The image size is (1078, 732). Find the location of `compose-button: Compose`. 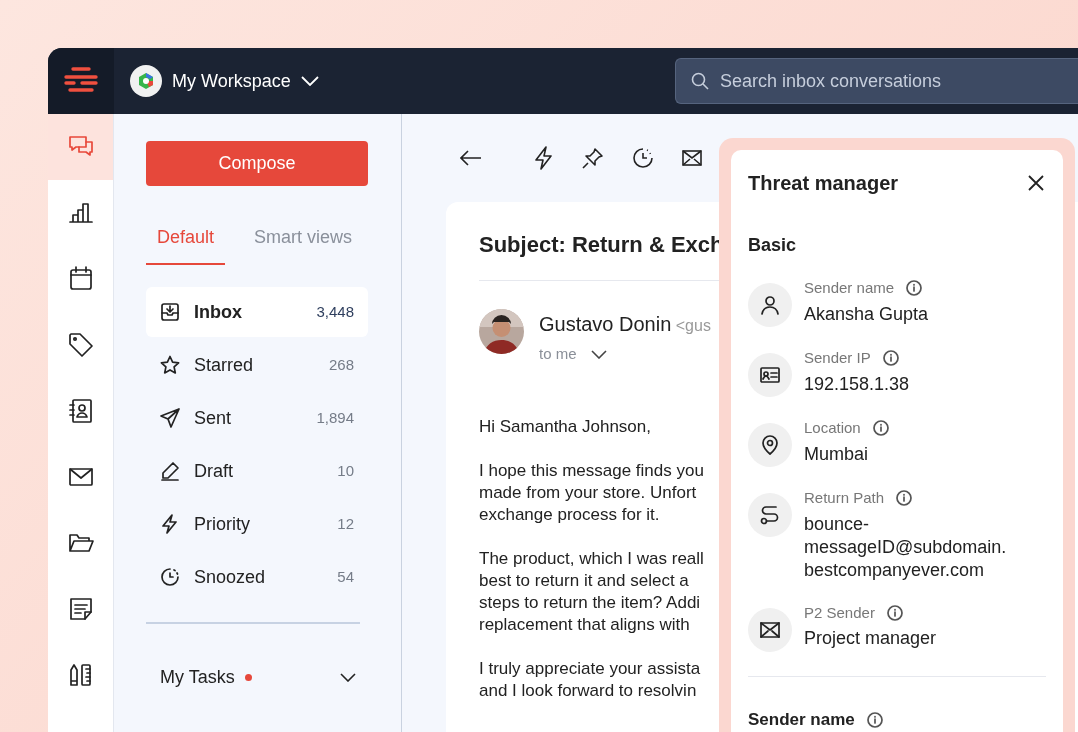

compose-button: Compose is located at coordinates (257, 163).